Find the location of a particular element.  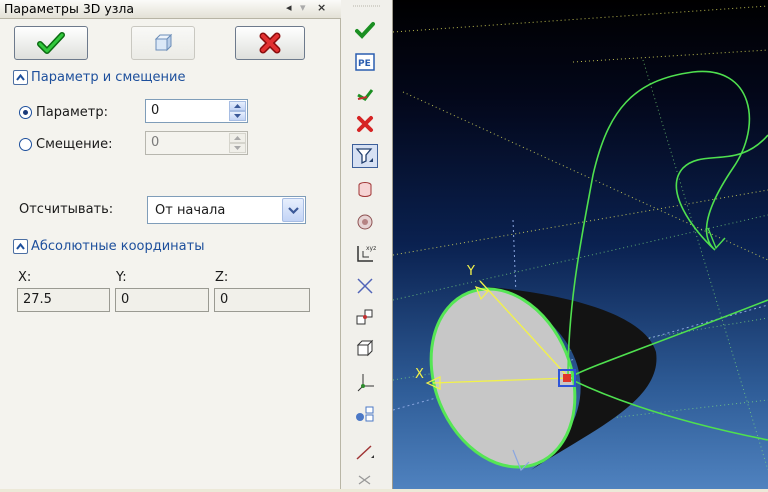

tool-node-link is located at coordinates (365, 414).